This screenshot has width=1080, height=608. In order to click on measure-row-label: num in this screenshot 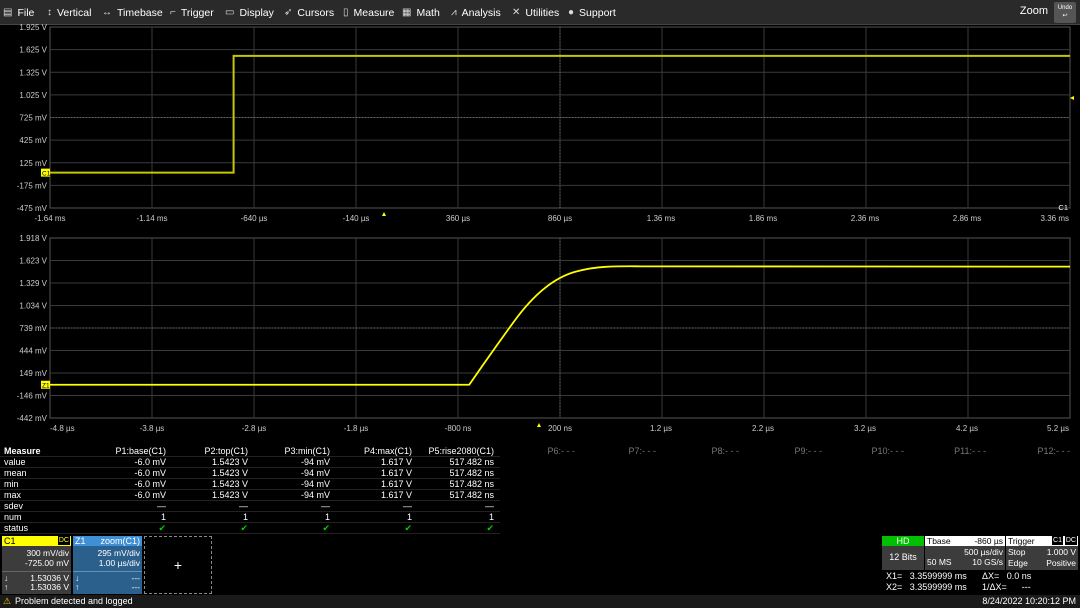, I will do `click(13, 517)`.